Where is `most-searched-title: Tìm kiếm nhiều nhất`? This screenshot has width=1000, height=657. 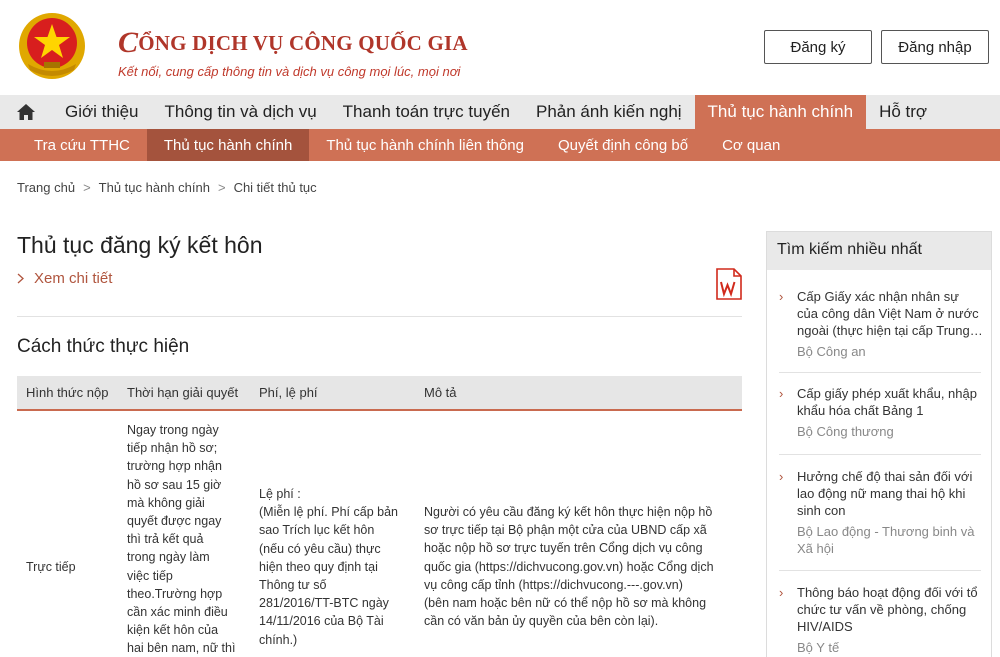 most-searched-title: Tìm kiếm nhiều nhất is located at coordinates (879, 251).